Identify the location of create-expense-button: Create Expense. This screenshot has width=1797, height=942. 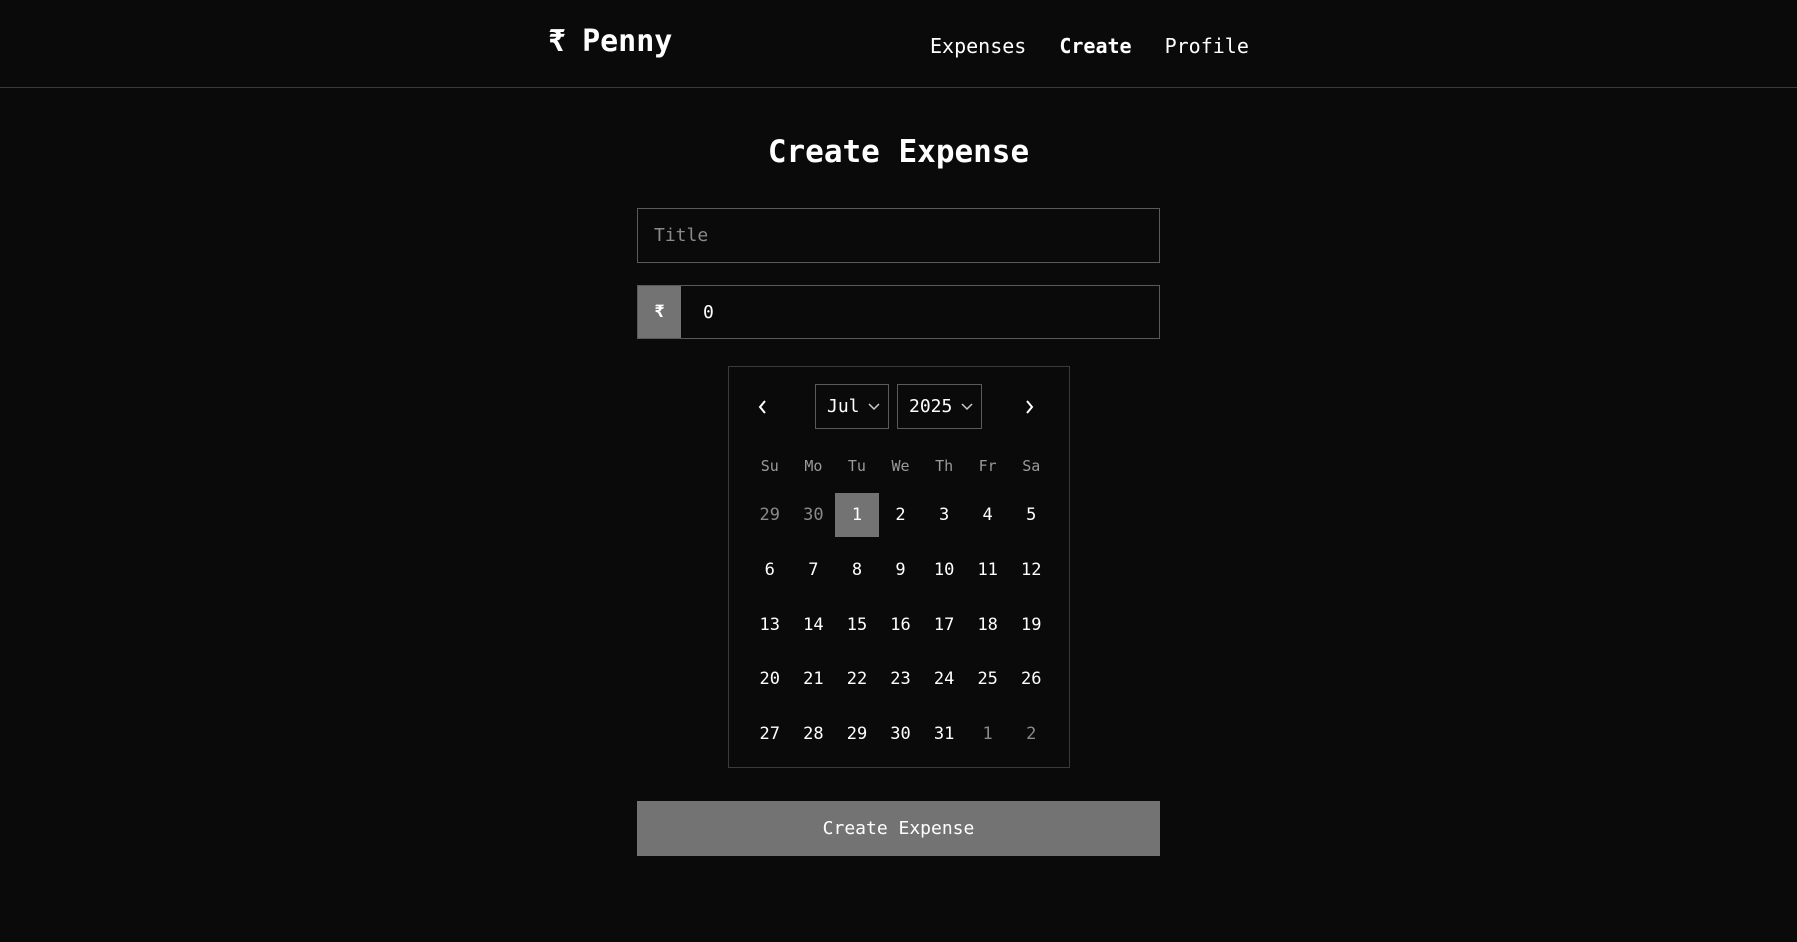
(898, 828).